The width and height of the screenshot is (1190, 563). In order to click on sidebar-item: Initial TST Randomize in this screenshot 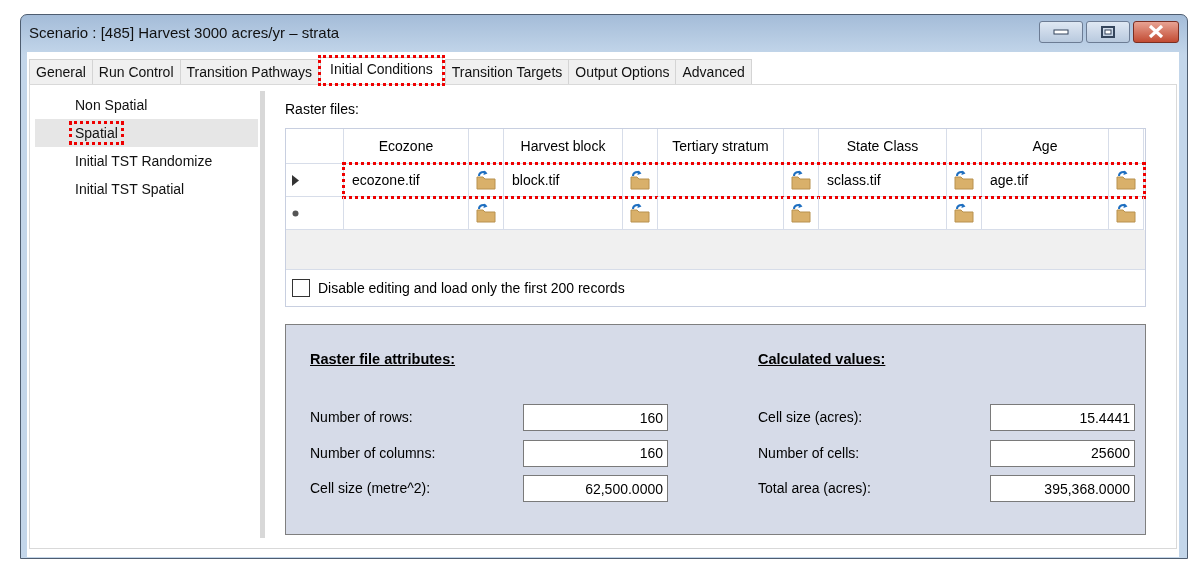, I will do `click(146, 161)`.